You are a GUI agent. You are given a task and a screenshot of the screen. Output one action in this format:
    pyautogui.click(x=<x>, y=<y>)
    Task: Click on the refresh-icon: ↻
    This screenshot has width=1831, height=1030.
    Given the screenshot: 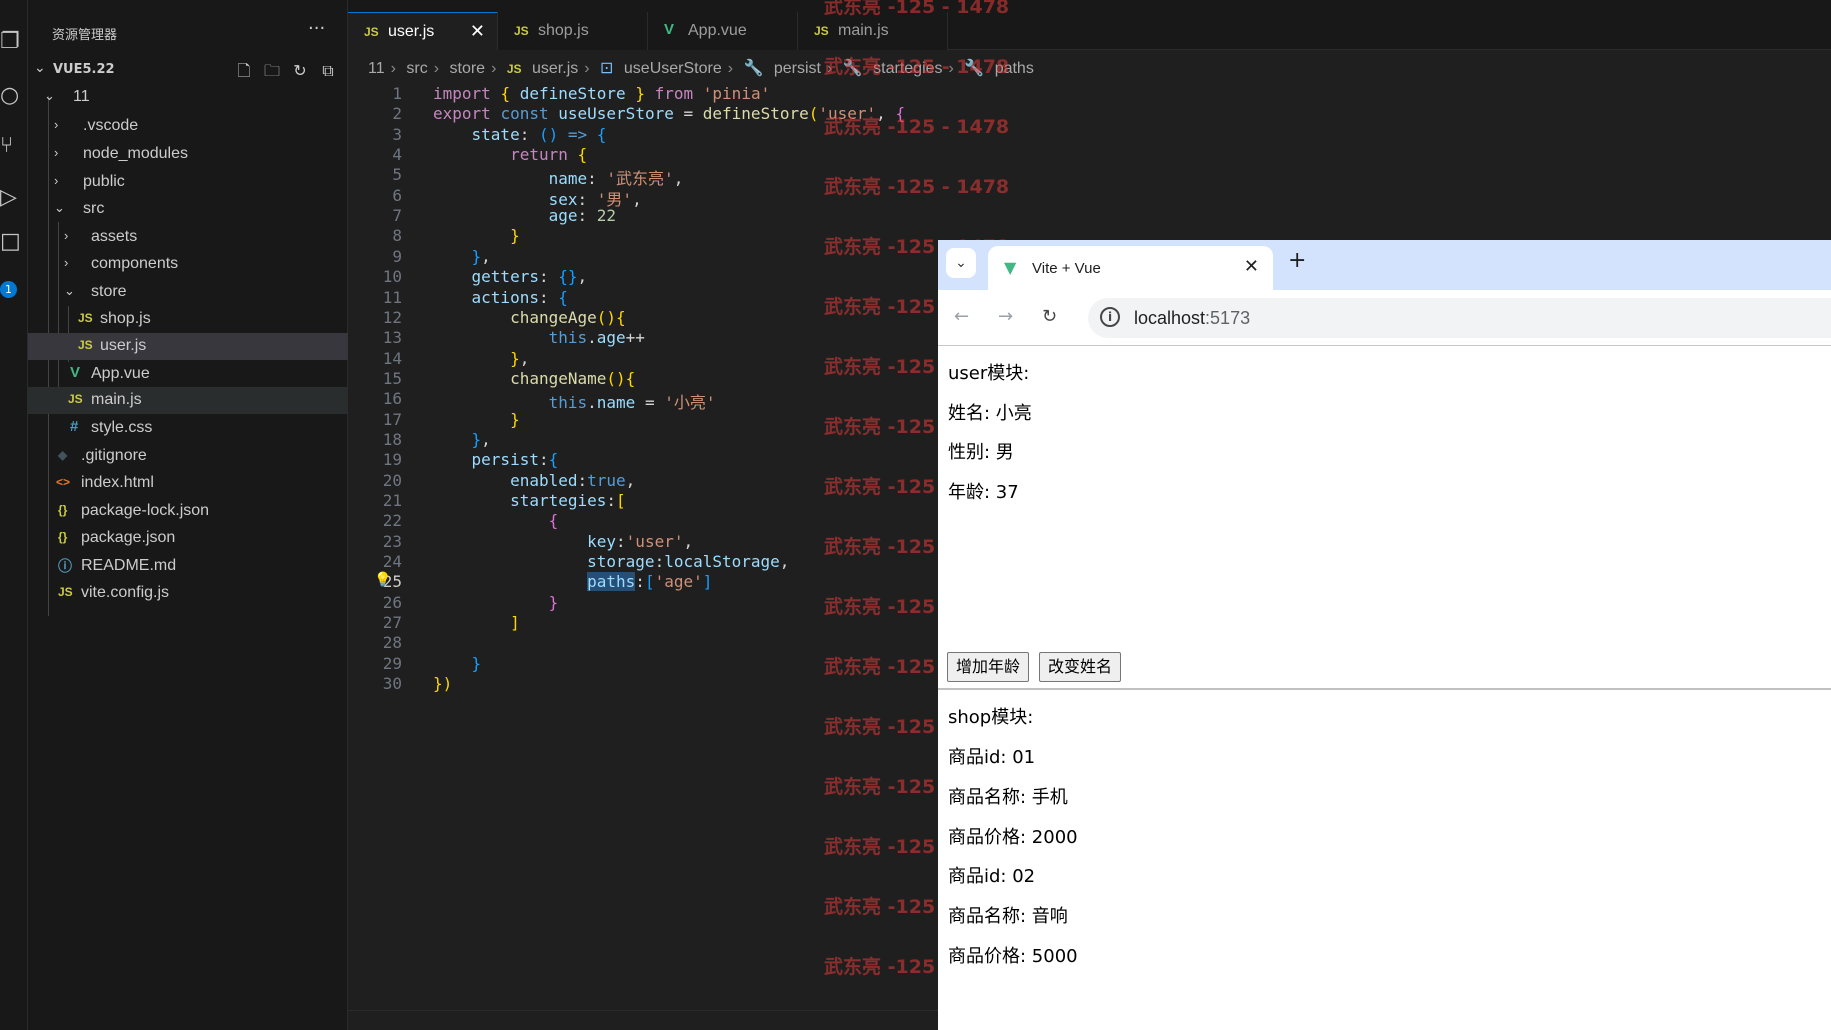 What is the action you would take?
    pyautogui.click(x=300, y=70)
    